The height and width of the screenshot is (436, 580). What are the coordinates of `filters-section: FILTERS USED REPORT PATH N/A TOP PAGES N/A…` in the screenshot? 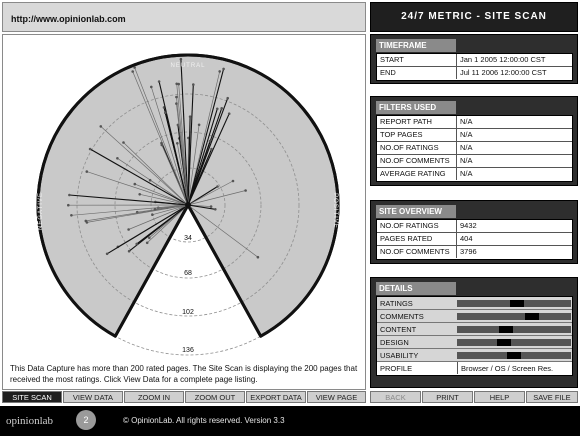 It's located at (474, 141).